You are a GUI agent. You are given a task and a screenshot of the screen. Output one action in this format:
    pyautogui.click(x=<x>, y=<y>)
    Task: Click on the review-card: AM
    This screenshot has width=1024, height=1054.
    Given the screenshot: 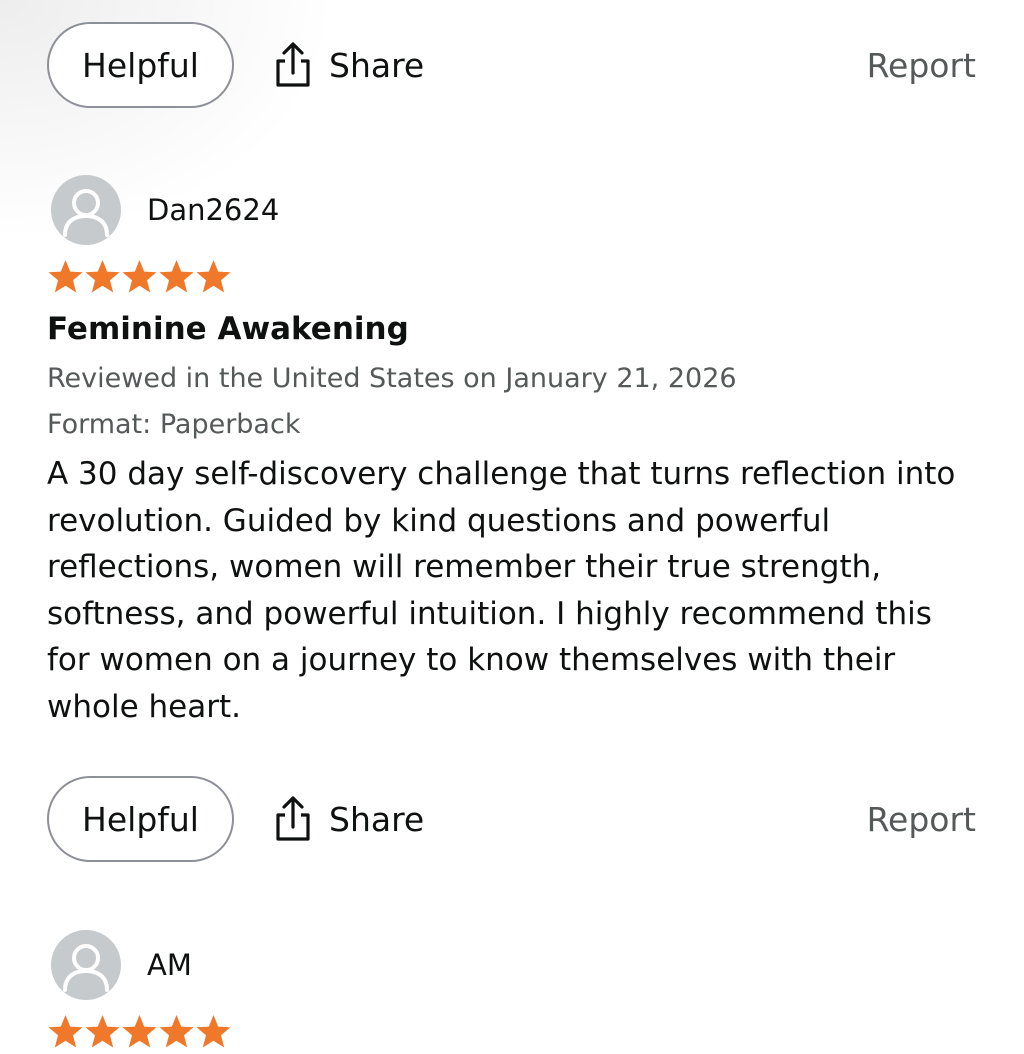 What is the action you would take?
    pyautogui.click(x=511, y=989)
    